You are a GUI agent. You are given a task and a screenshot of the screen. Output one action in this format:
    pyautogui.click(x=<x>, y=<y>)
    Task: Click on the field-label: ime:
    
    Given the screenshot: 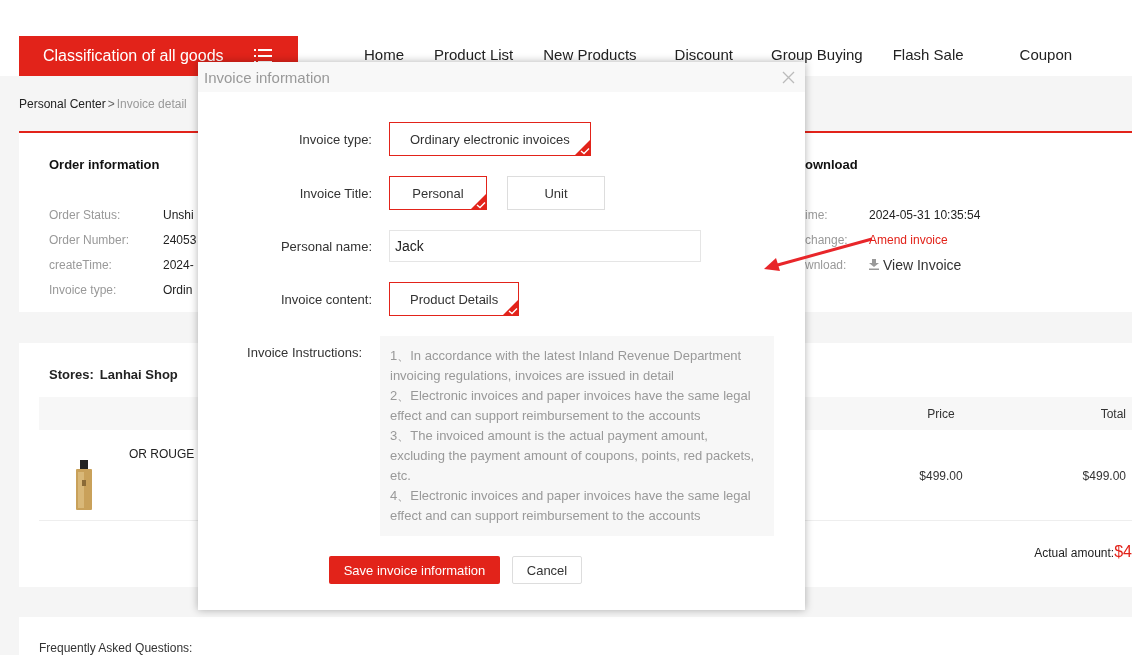 What is the action you would take?
    pyautogui.click(x=817, y=214)
    